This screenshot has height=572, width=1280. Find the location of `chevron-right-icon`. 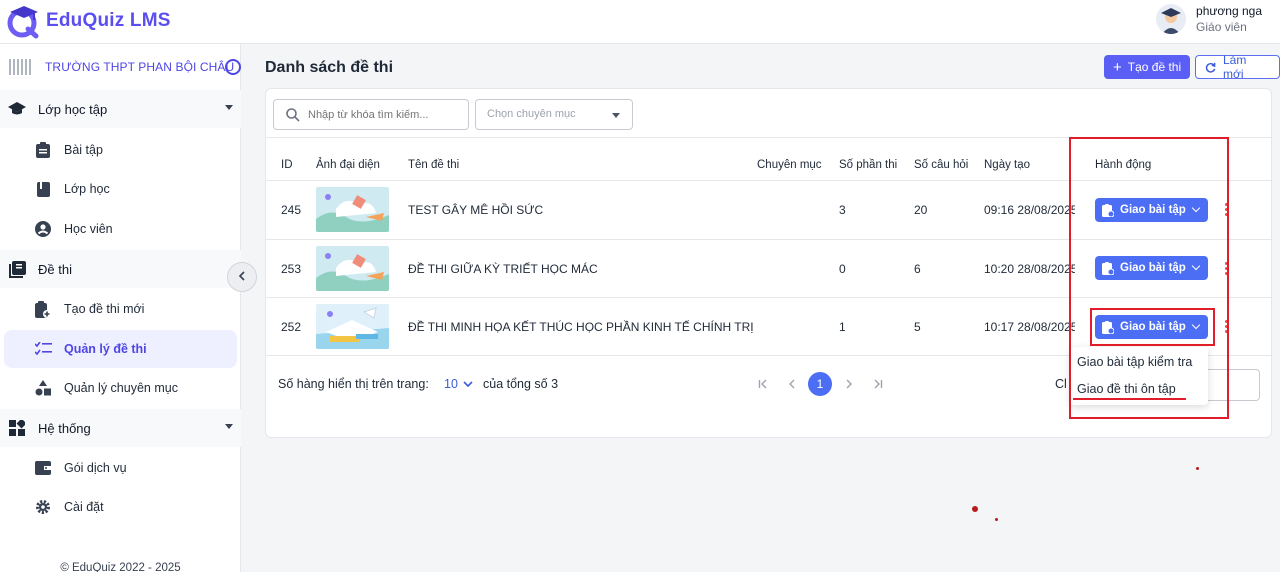

chevron-right-icon is located at coordinates (849, 384).